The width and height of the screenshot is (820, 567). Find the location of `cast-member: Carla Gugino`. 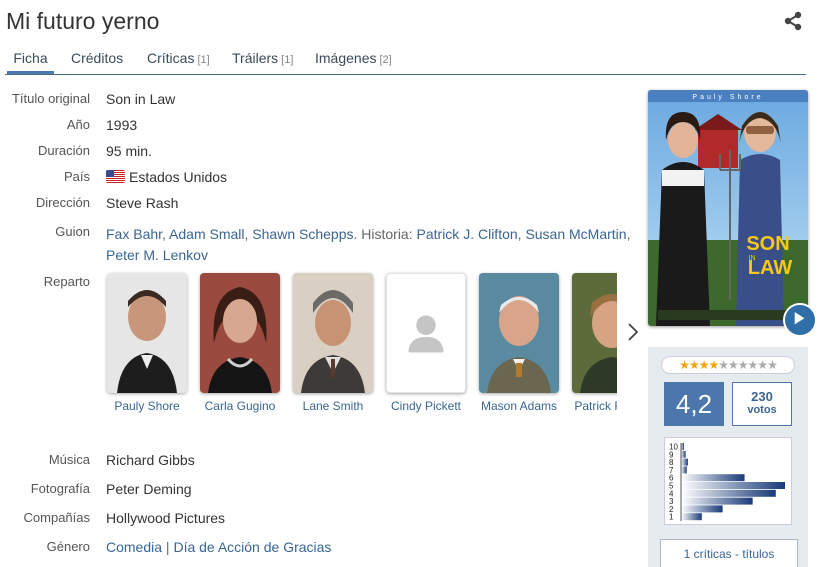

cast-member: Carla Gugino is located at coordinates (240, 343).